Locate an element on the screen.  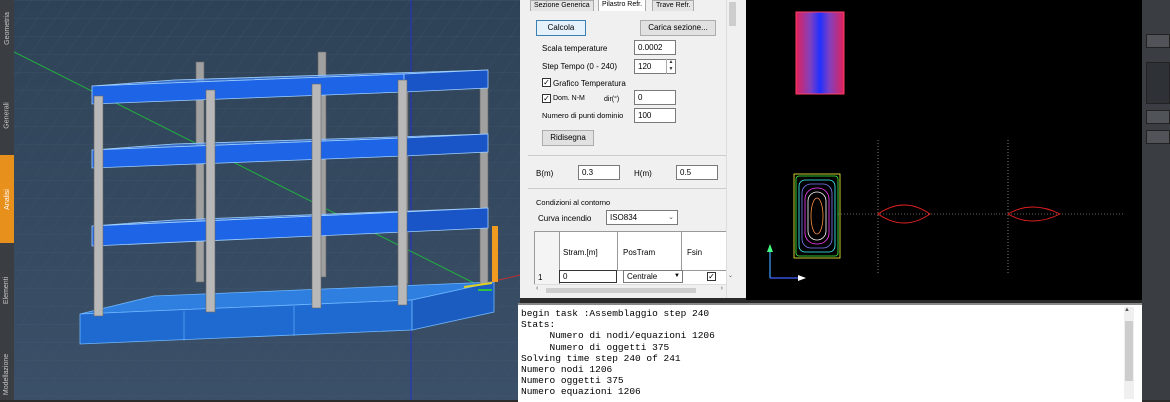
spin-down-icon: ▼ is located at coordinates (671, 69).